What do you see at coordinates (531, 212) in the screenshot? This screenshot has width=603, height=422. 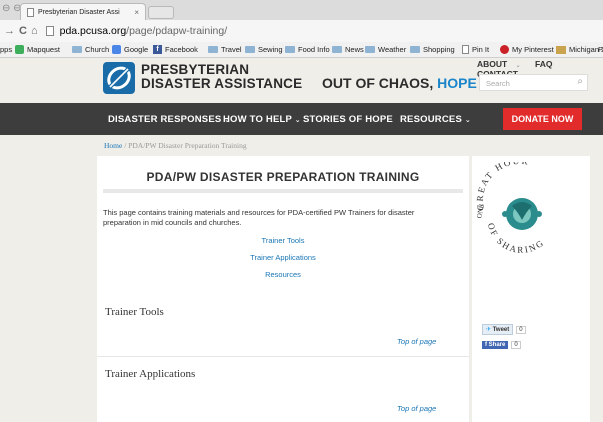 I see `one-great-hour-of-sharing-seal-icon: GREAT HOUR OF SHARING ONE` at bounding box center [531, 212].